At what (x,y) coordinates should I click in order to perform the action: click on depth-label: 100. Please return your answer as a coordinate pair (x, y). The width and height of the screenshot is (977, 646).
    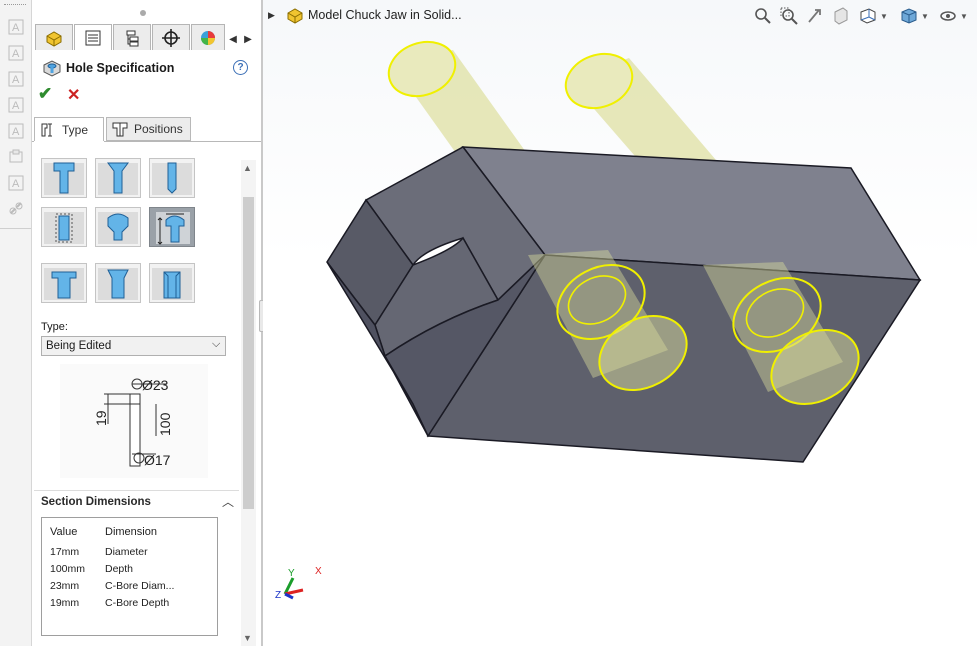
    Looking at the image, I should click on (165, 424).